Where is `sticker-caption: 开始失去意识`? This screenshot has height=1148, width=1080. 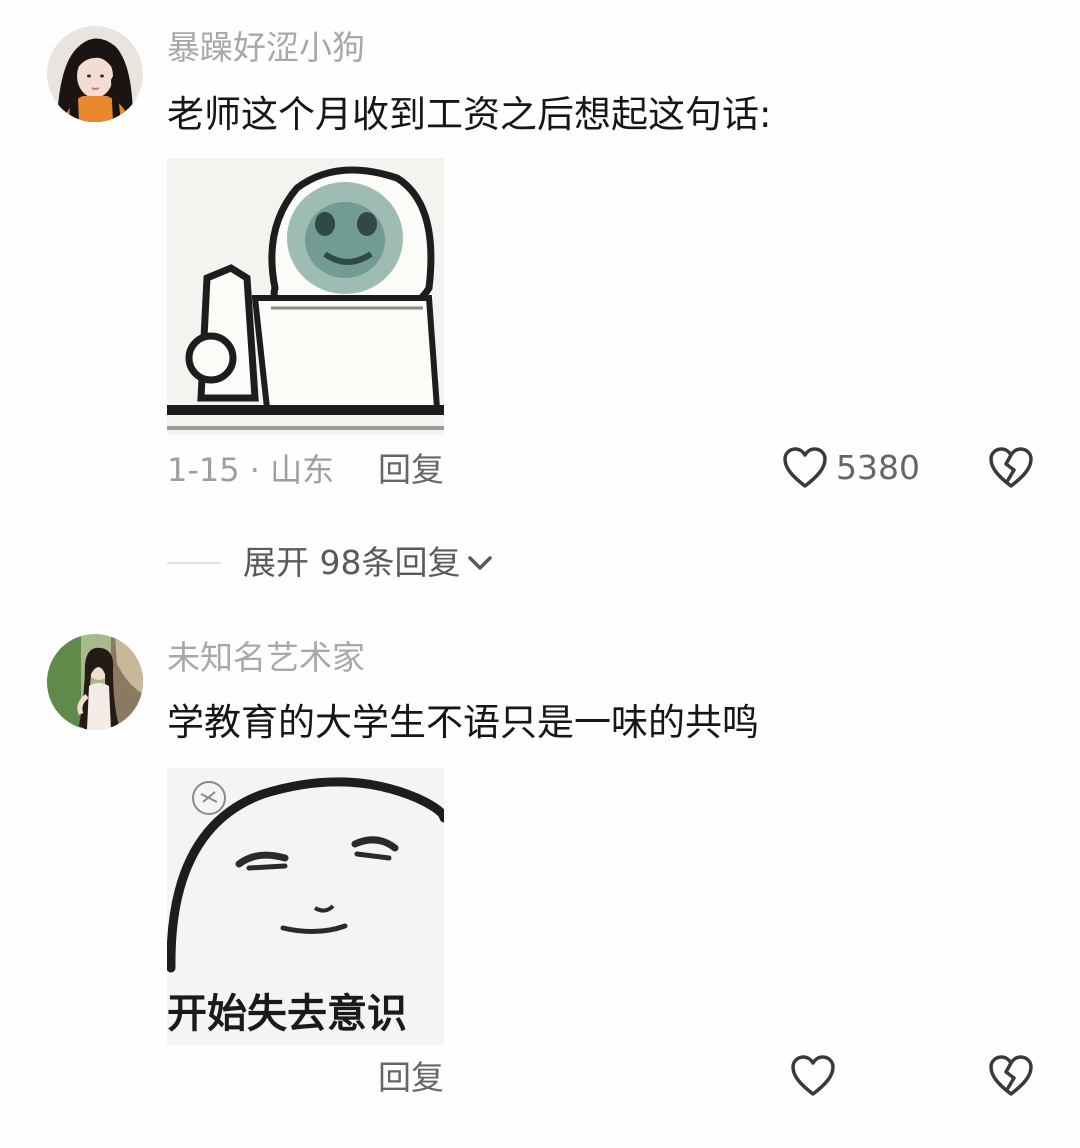
sticker-caption: 开始失去意识 is located at coordinates (287, 1014).